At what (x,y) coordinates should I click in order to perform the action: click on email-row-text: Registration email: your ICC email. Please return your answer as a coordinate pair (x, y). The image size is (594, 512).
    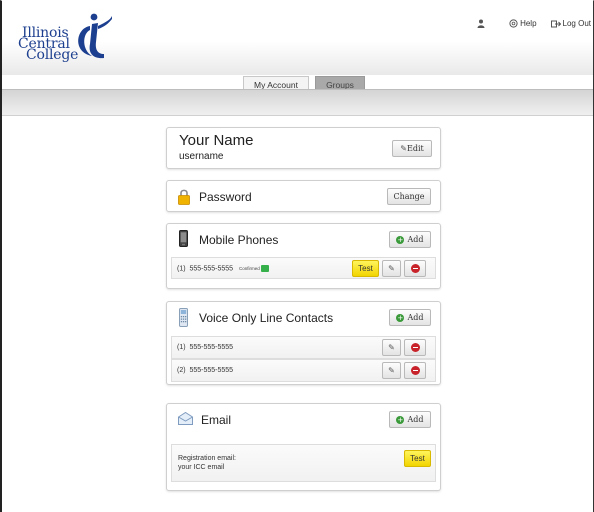
    Looking at the image, I should click on (207, 463).